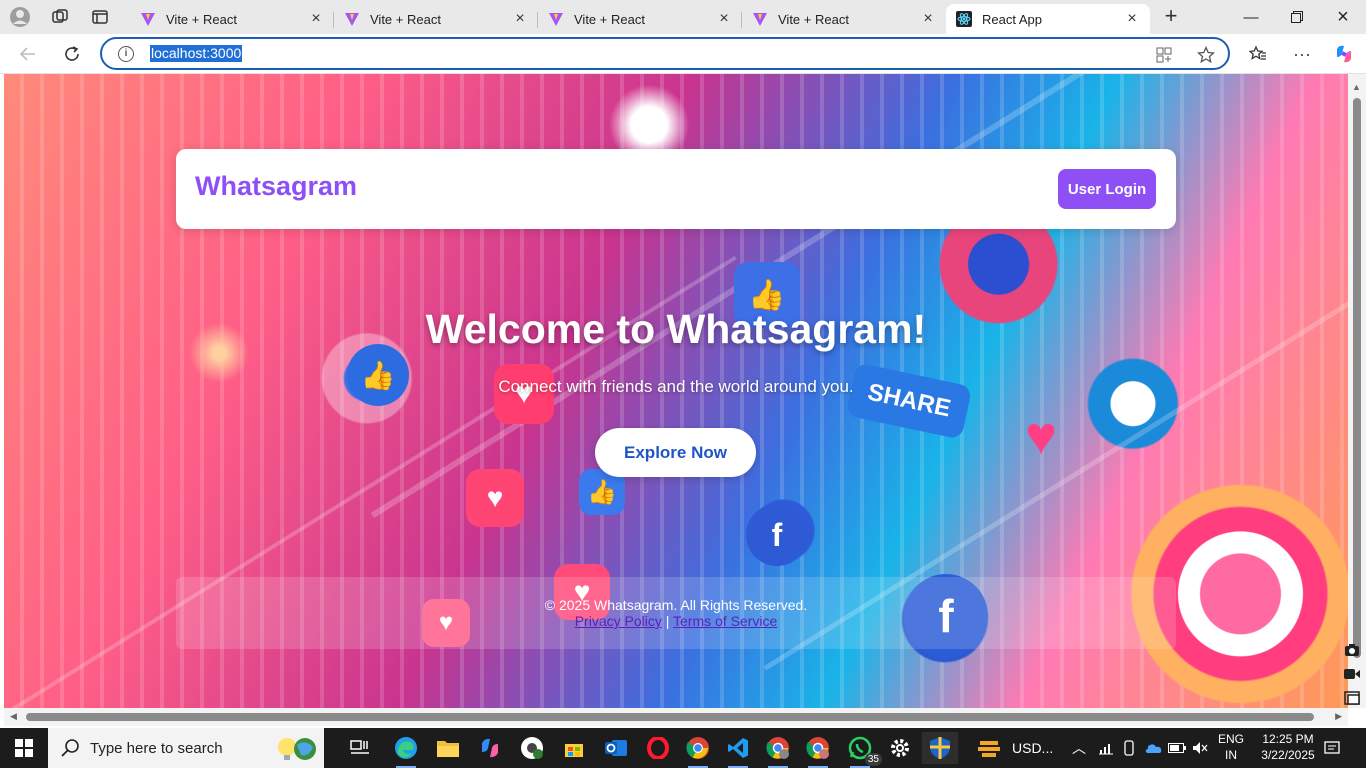  What do you see at coordinates (574, 748) in the screenshot?
I see `microsoft-store-icon` at bounding box center [574, 748].